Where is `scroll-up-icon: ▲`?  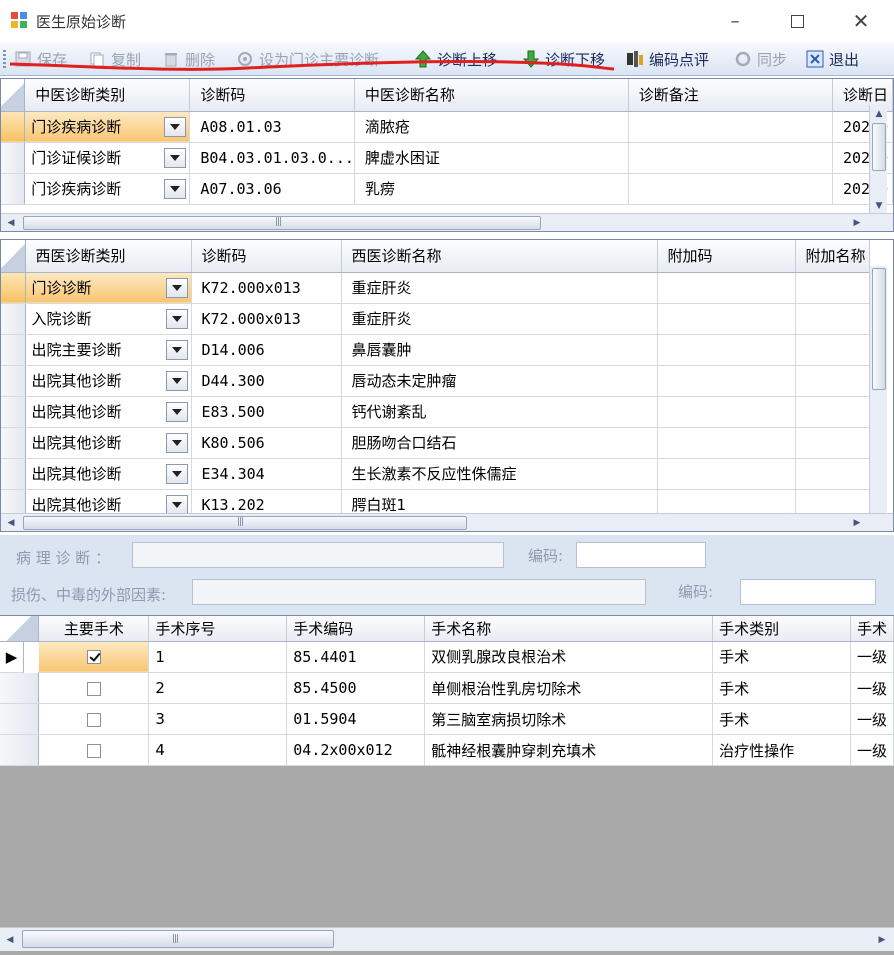 scroll-up-icon: ▲ is located at coordinates (879, 114).